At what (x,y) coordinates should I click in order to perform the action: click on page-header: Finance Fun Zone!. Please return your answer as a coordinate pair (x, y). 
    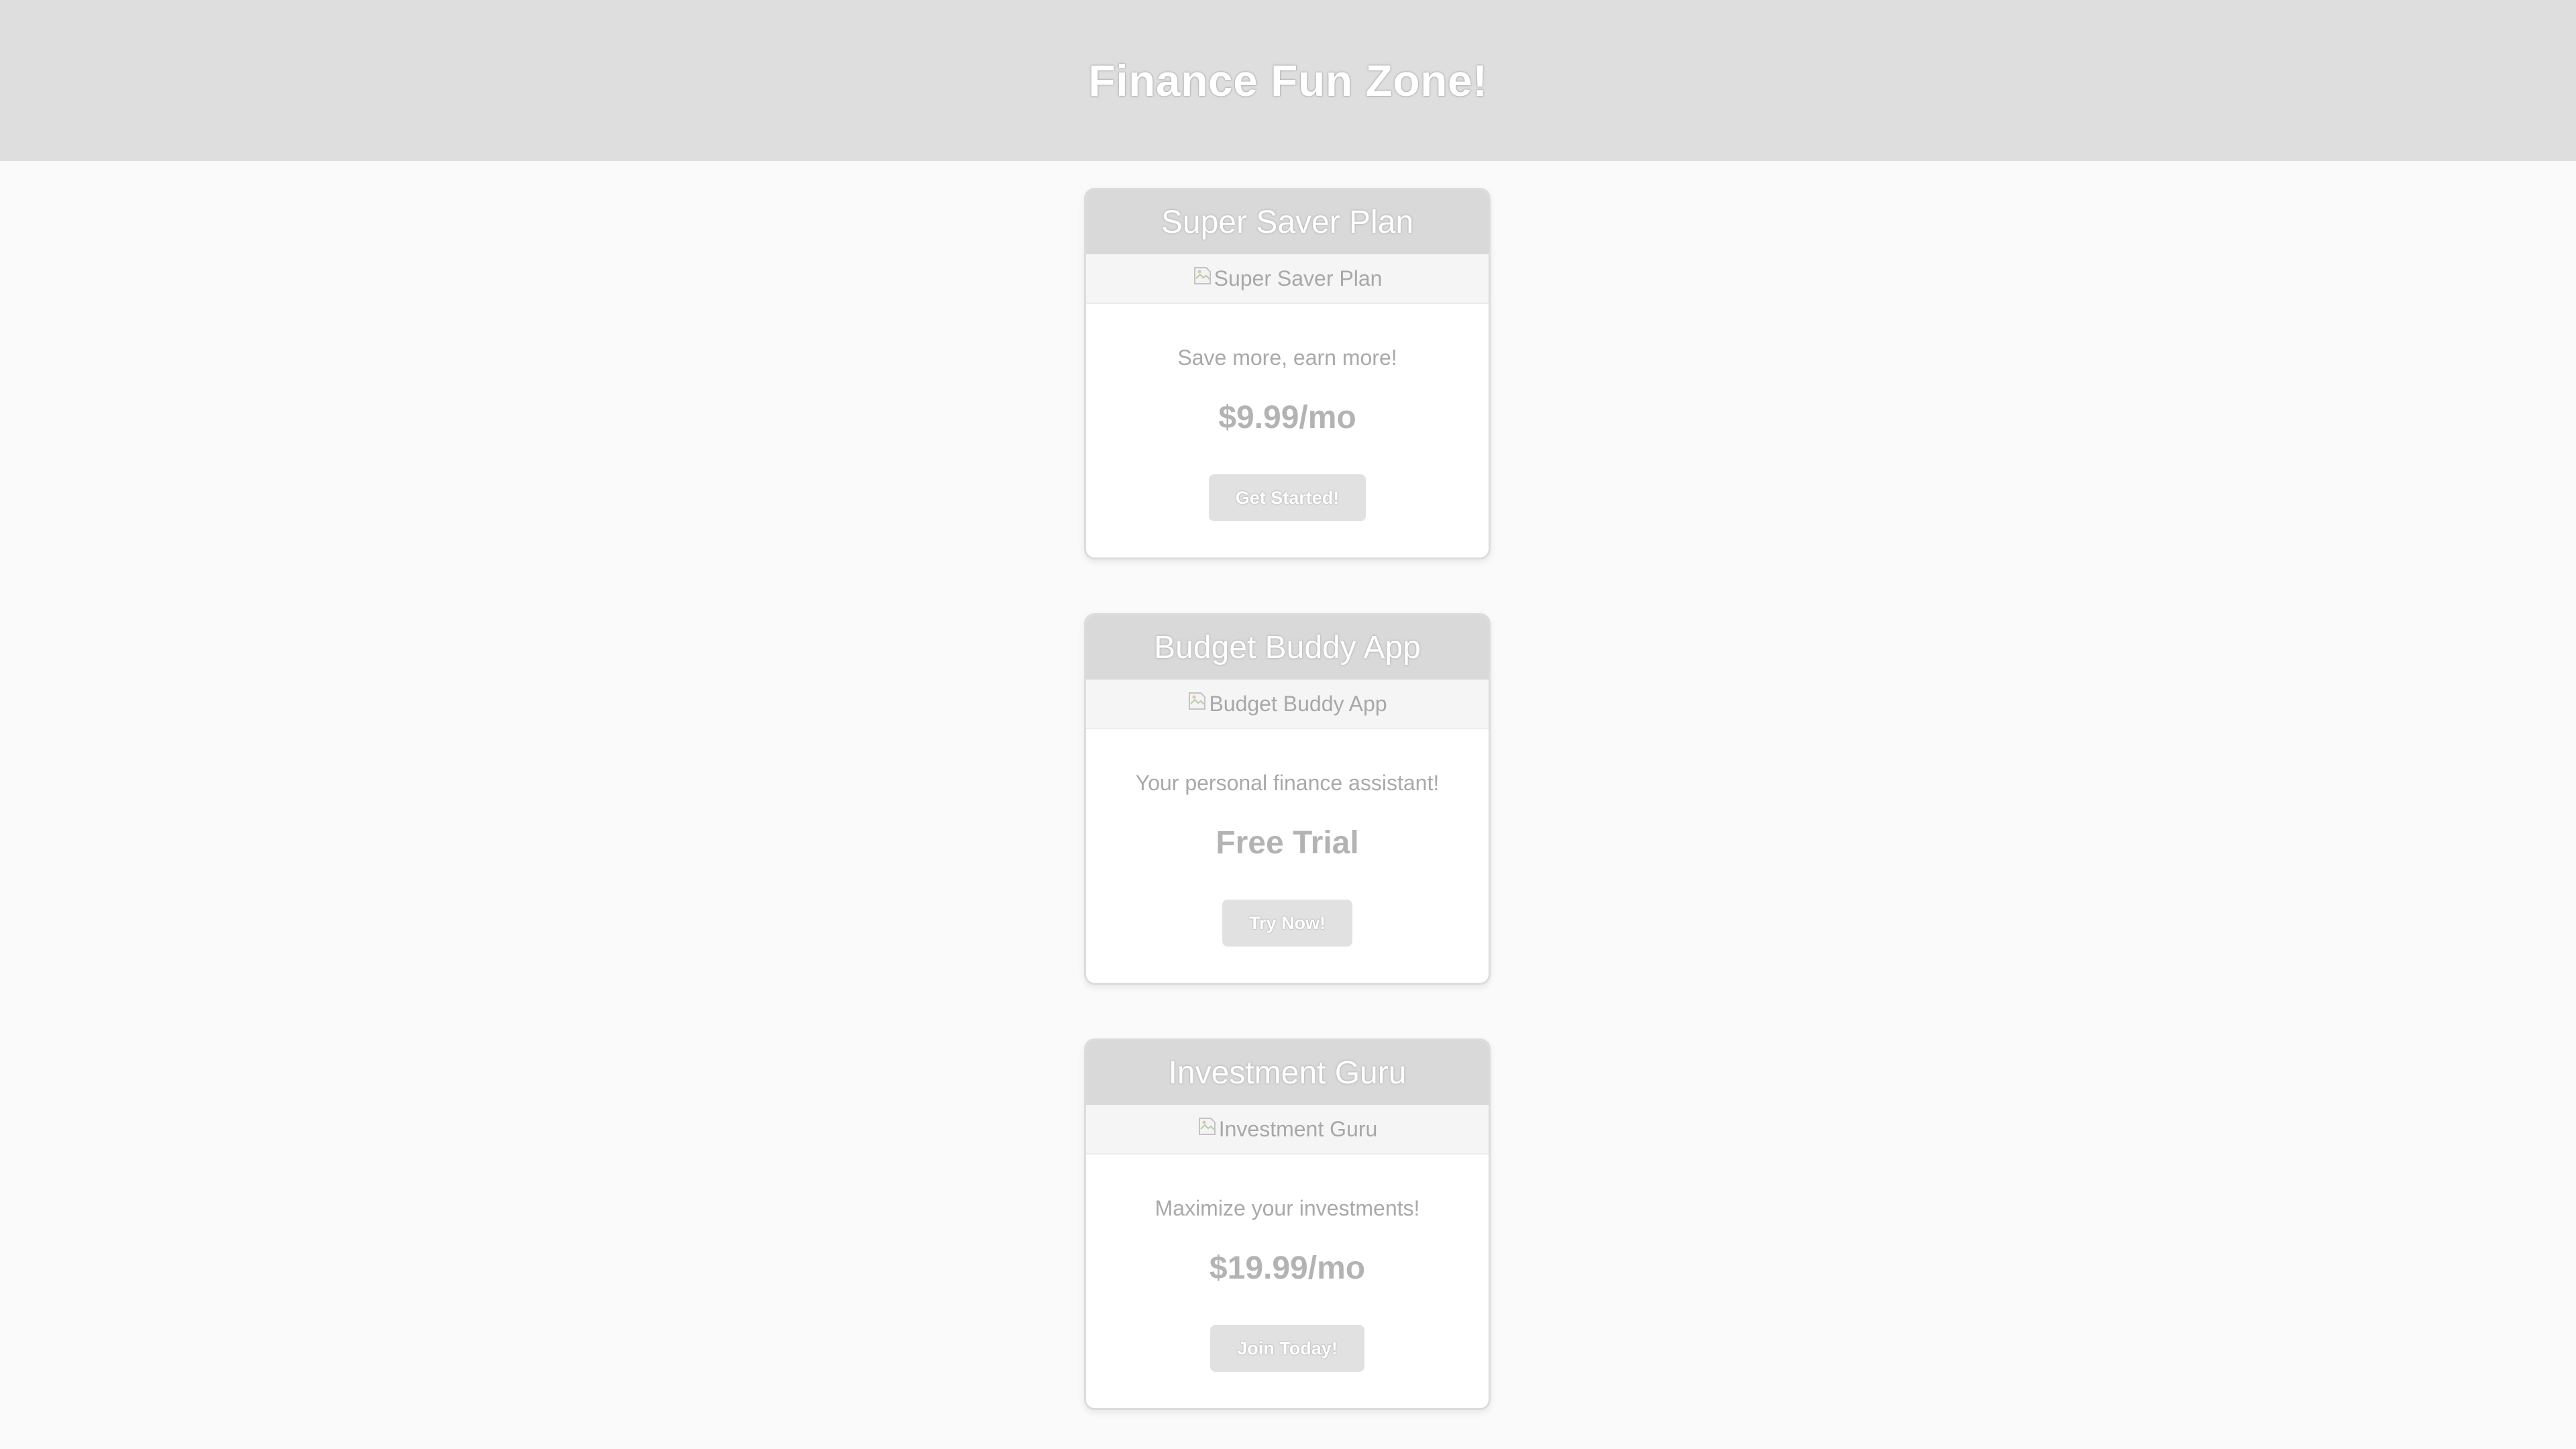
    Looking at the image, I should click on (1288, 80).